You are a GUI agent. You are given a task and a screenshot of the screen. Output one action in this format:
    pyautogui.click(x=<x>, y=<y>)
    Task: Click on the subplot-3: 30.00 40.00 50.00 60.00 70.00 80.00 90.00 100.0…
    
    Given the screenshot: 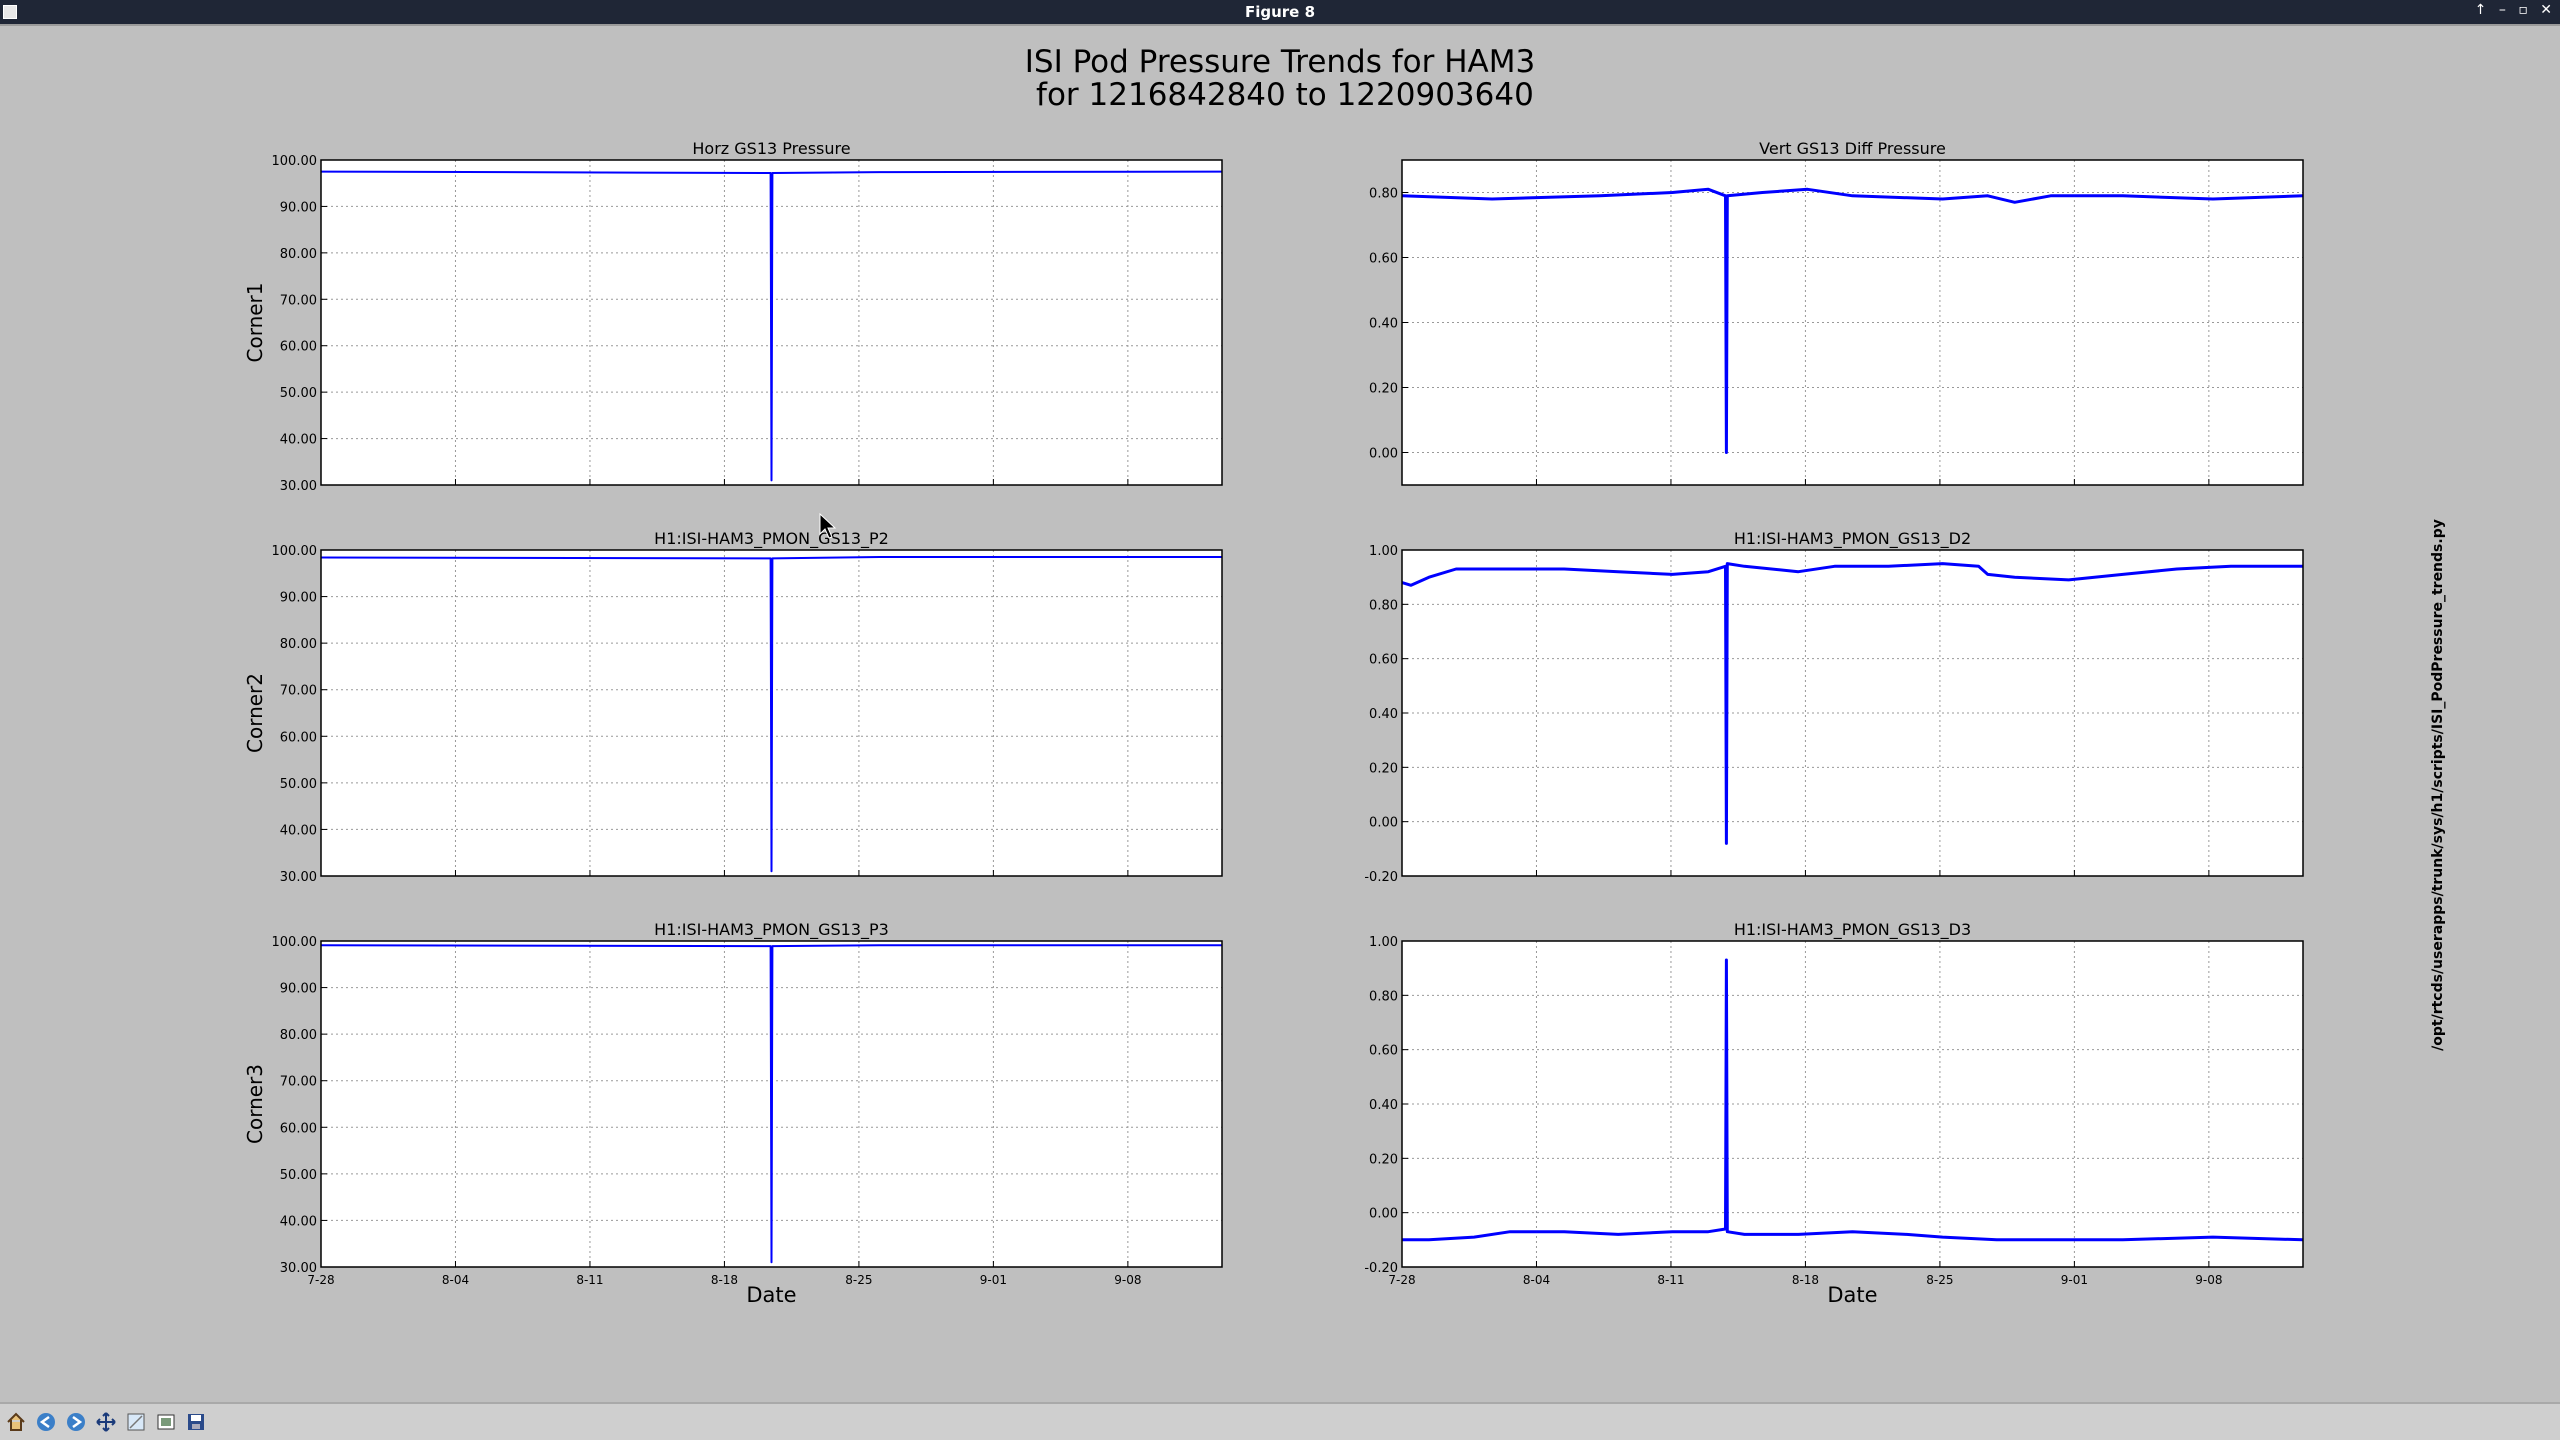 What is the action you would take?
    pyautogui.click(x=733, y=707)
    